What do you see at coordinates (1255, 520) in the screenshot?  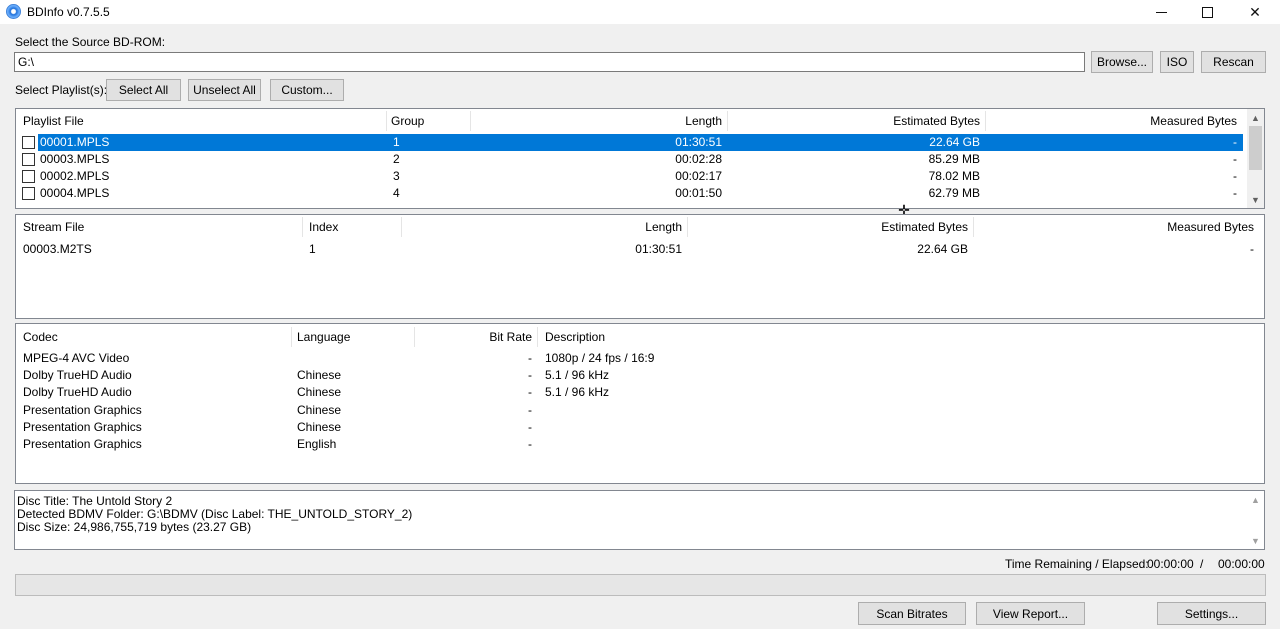 I see `report-scrollbar: ▲ ▼` at bounding box center [1255, 520].